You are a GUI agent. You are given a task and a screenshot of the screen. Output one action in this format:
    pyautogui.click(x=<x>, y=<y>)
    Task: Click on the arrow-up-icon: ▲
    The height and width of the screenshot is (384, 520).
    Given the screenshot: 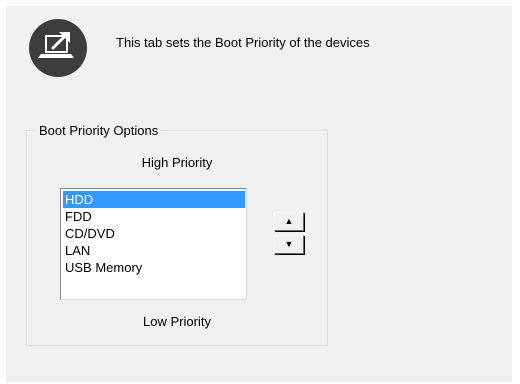 What is the action you would take?
    pyautogui.click(x=289, y=221)
    